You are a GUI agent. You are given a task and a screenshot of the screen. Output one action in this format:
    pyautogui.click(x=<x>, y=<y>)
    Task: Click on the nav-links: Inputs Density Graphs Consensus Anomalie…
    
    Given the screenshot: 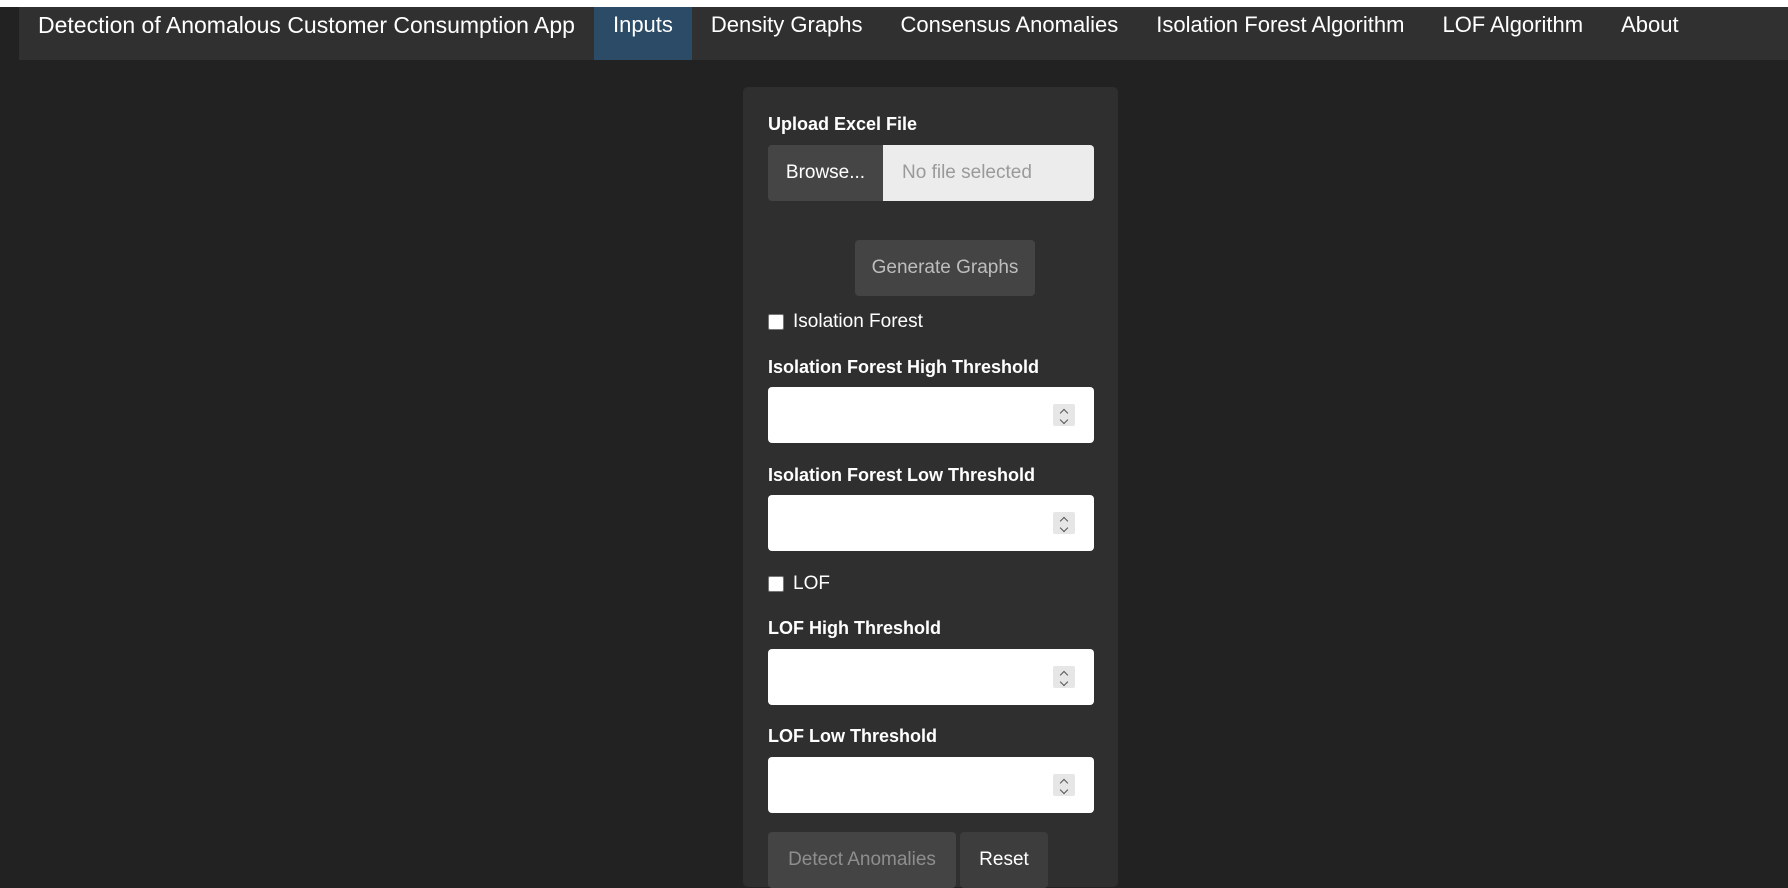 What is the action you would take?
    pyautogui.click(x=1145, y=33)
    